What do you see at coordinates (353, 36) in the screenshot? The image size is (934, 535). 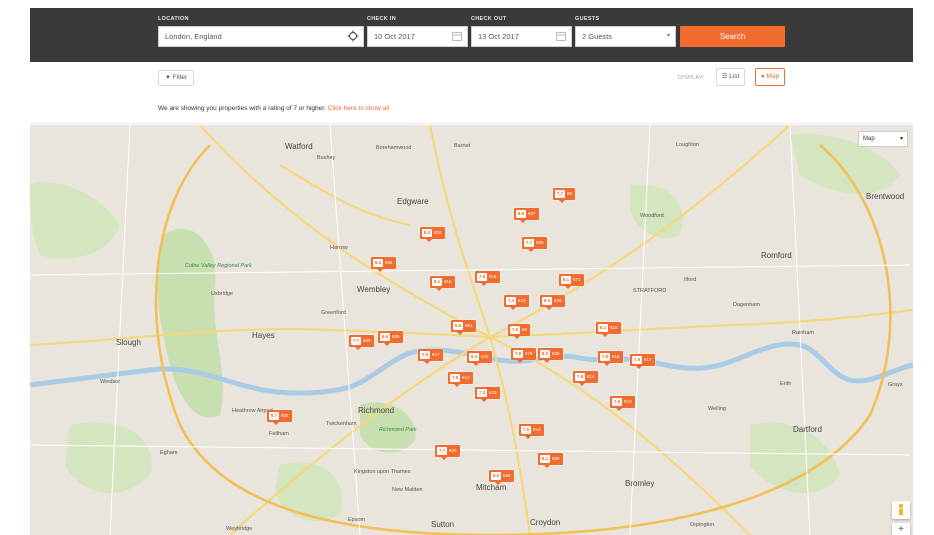 I see `crosshair-icon` at bounding box center [353, 36].